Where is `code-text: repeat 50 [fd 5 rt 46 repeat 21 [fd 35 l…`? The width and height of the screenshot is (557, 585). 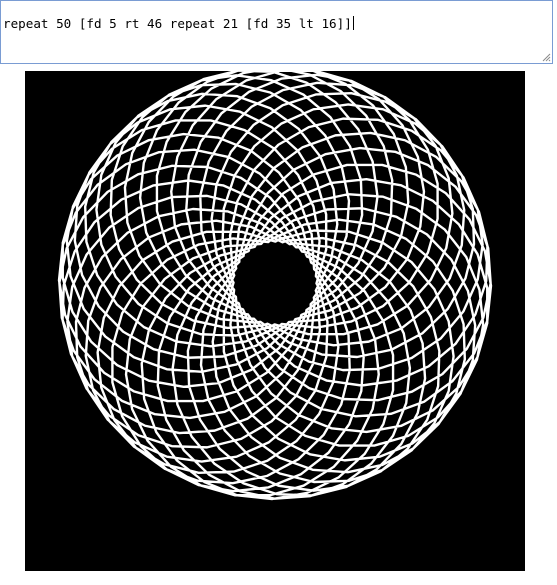
code-text: repeat 50 [fd 5 rt 46 repeat 21 [fd 35 l… is located at coordinates (178, 24).